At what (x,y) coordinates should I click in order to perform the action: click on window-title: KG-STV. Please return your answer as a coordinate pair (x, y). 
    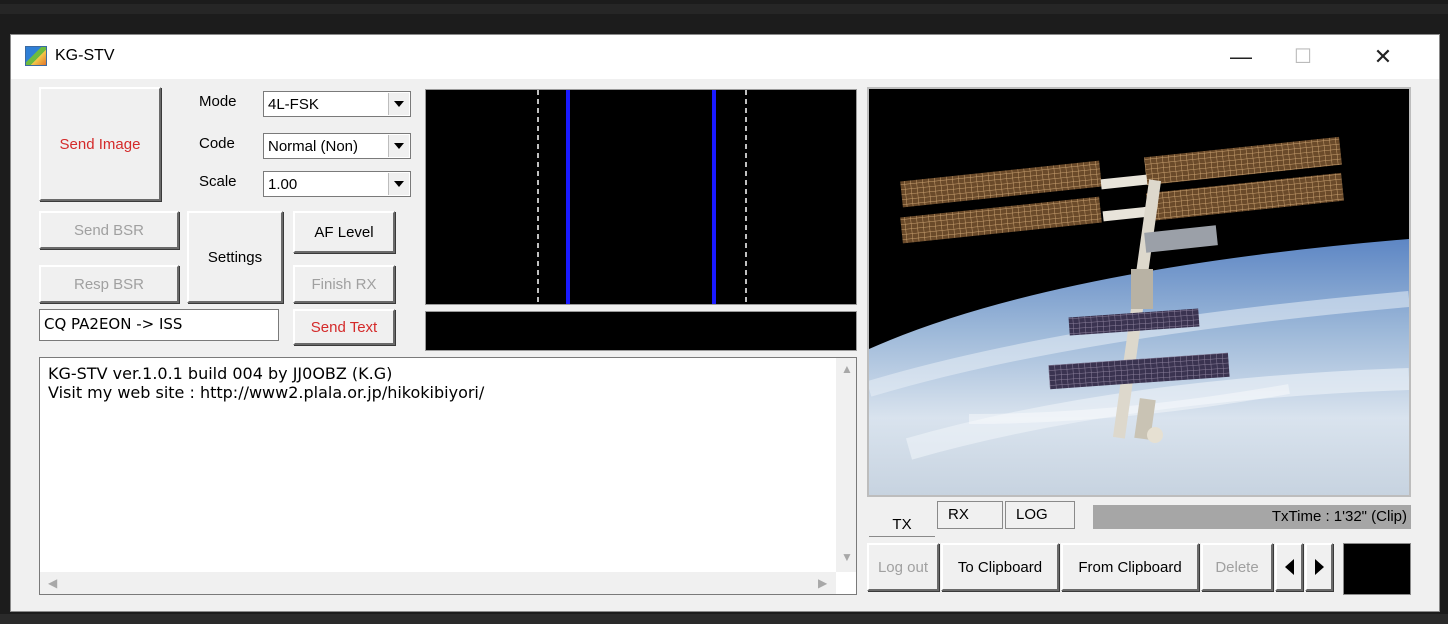
    Looking at the image, I should click on (85, 55).